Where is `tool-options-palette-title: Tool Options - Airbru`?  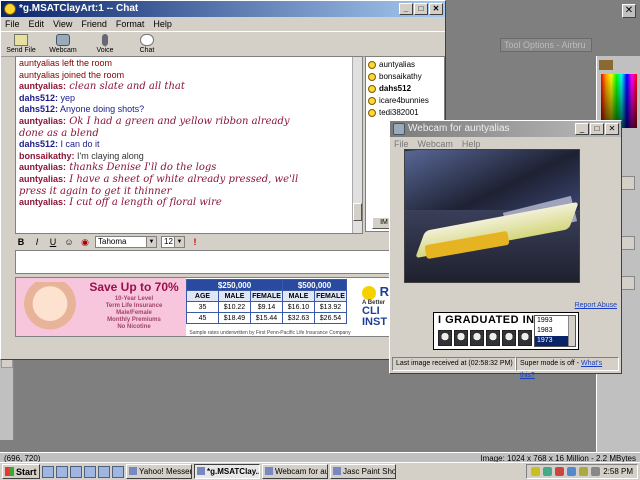
tool-options-palette-title: Tool Options - Airbru is located at coordinates (546, 45).